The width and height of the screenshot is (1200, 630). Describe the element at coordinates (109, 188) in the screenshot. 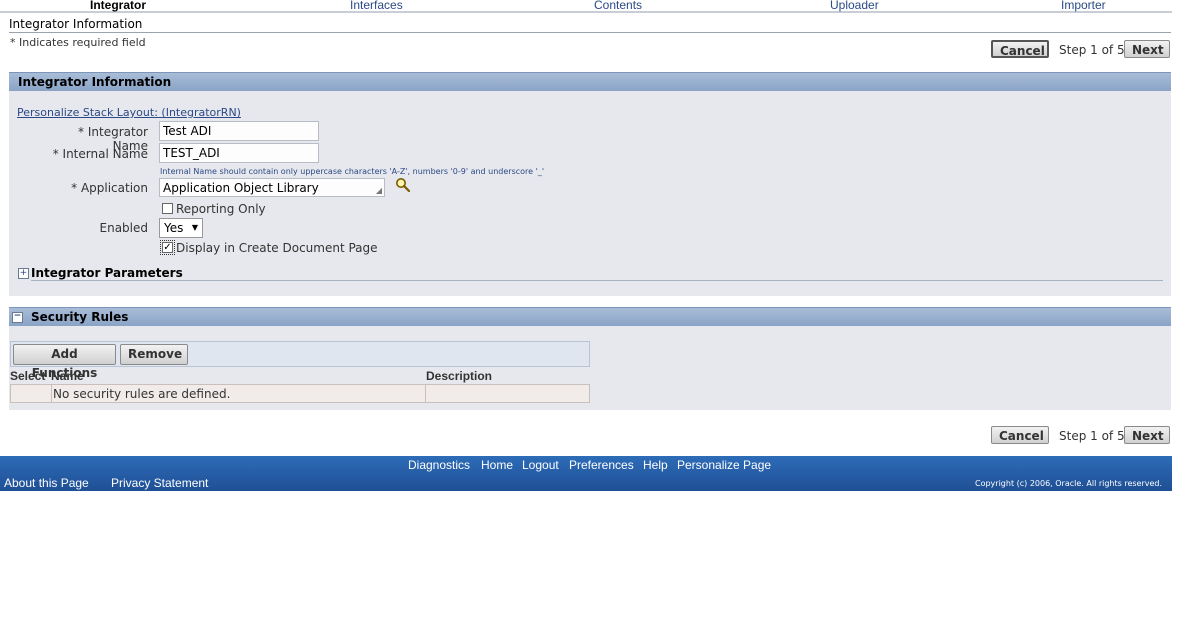

I see `application-label: * Application` at that location.